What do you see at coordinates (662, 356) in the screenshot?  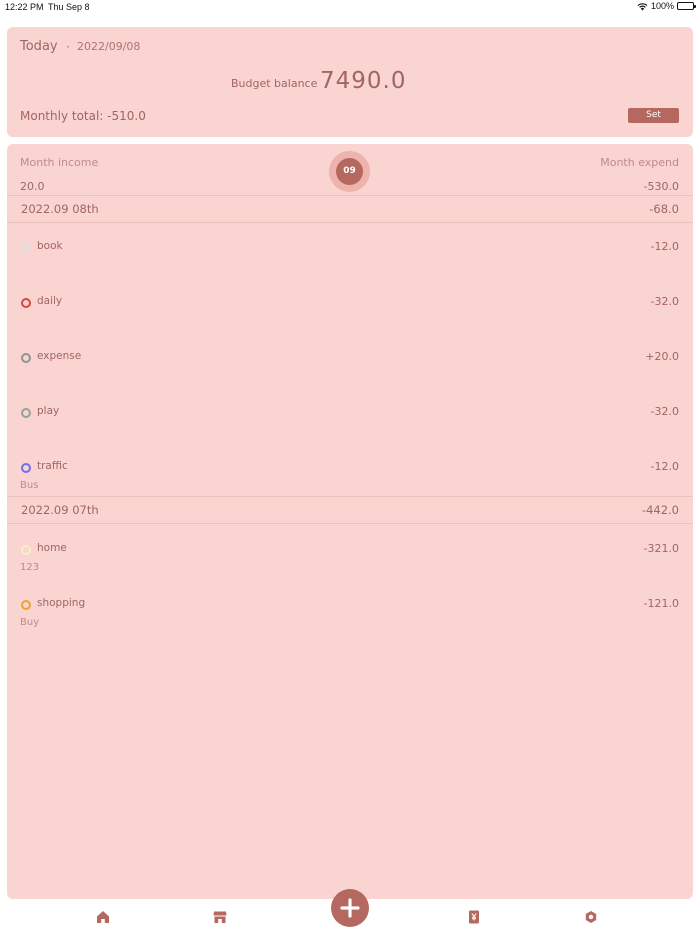 I see `entry-amount: +20.0` at bounding box center [662, 356].